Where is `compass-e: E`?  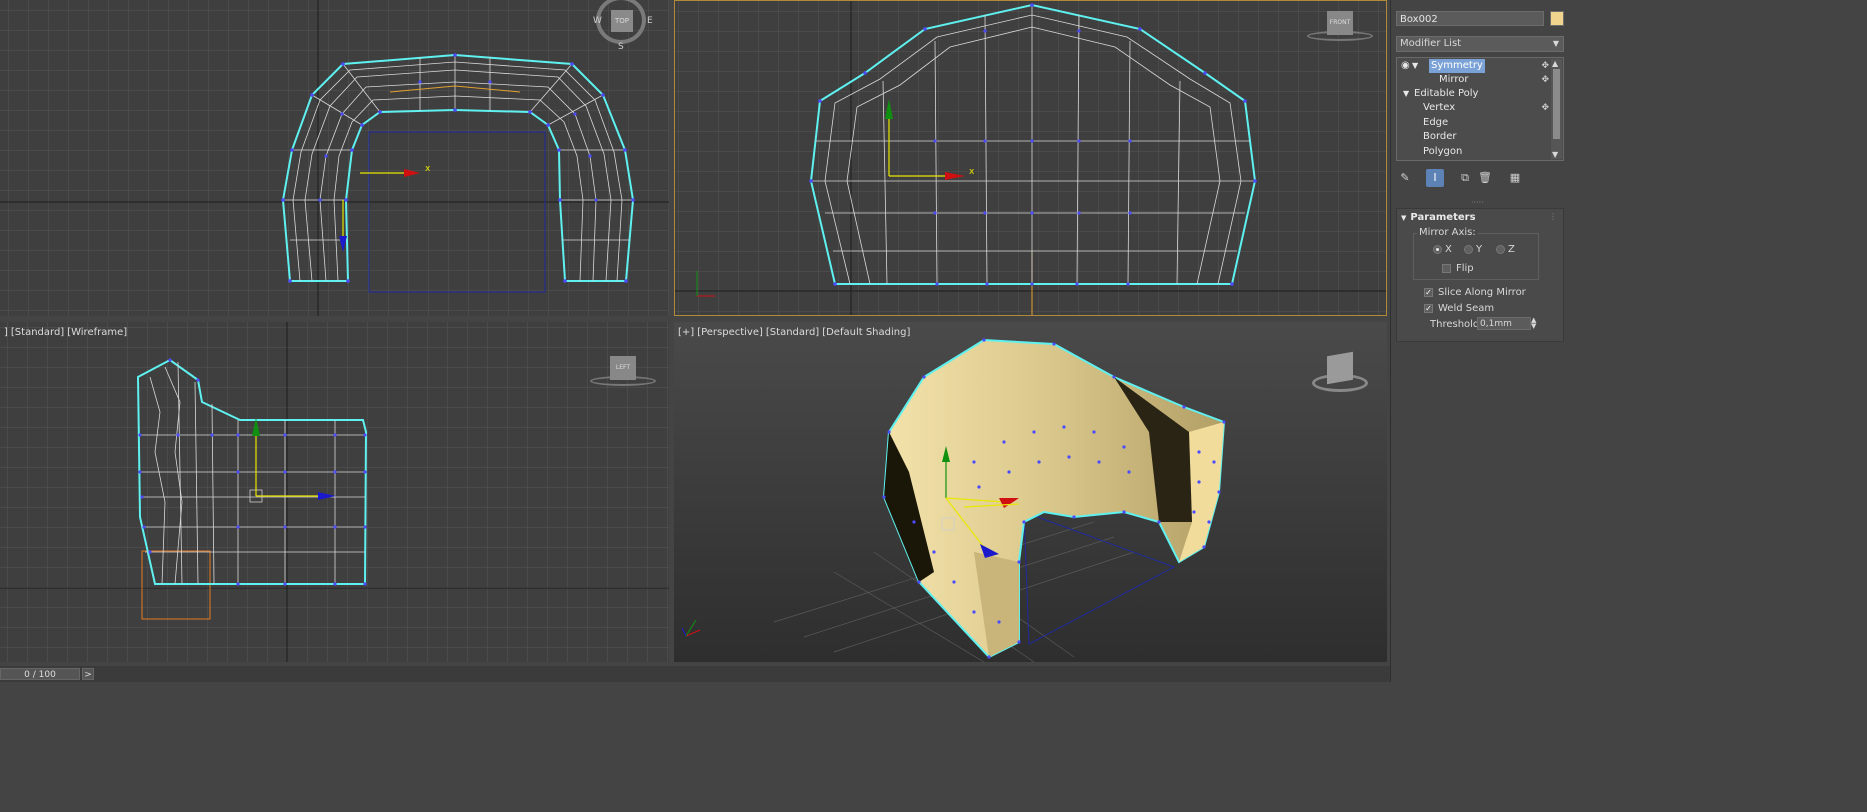 compass-e: E is located at coordinates (650, 21).